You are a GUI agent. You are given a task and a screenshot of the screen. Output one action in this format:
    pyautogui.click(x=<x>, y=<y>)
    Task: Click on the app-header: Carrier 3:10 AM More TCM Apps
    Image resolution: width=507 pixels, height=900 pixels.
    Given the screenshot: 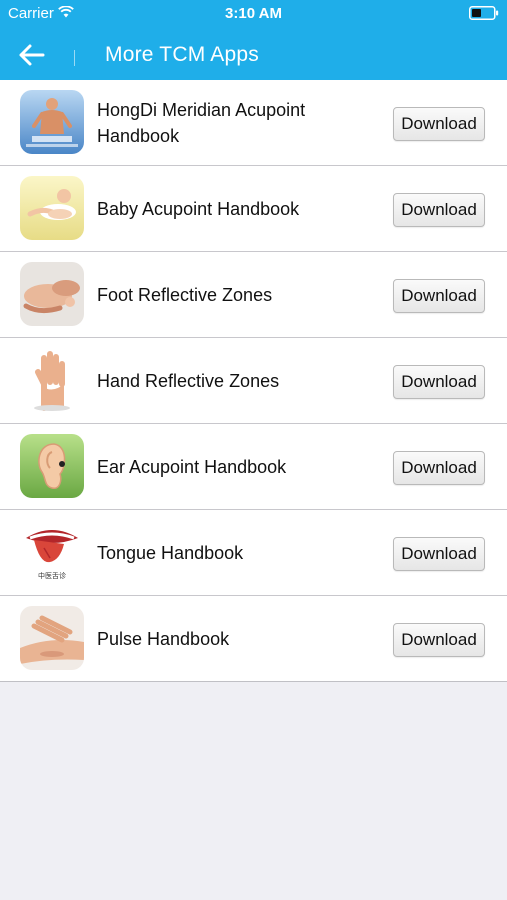 What is the action you would take?
    pyautogui.click(x=253, y=40)
    